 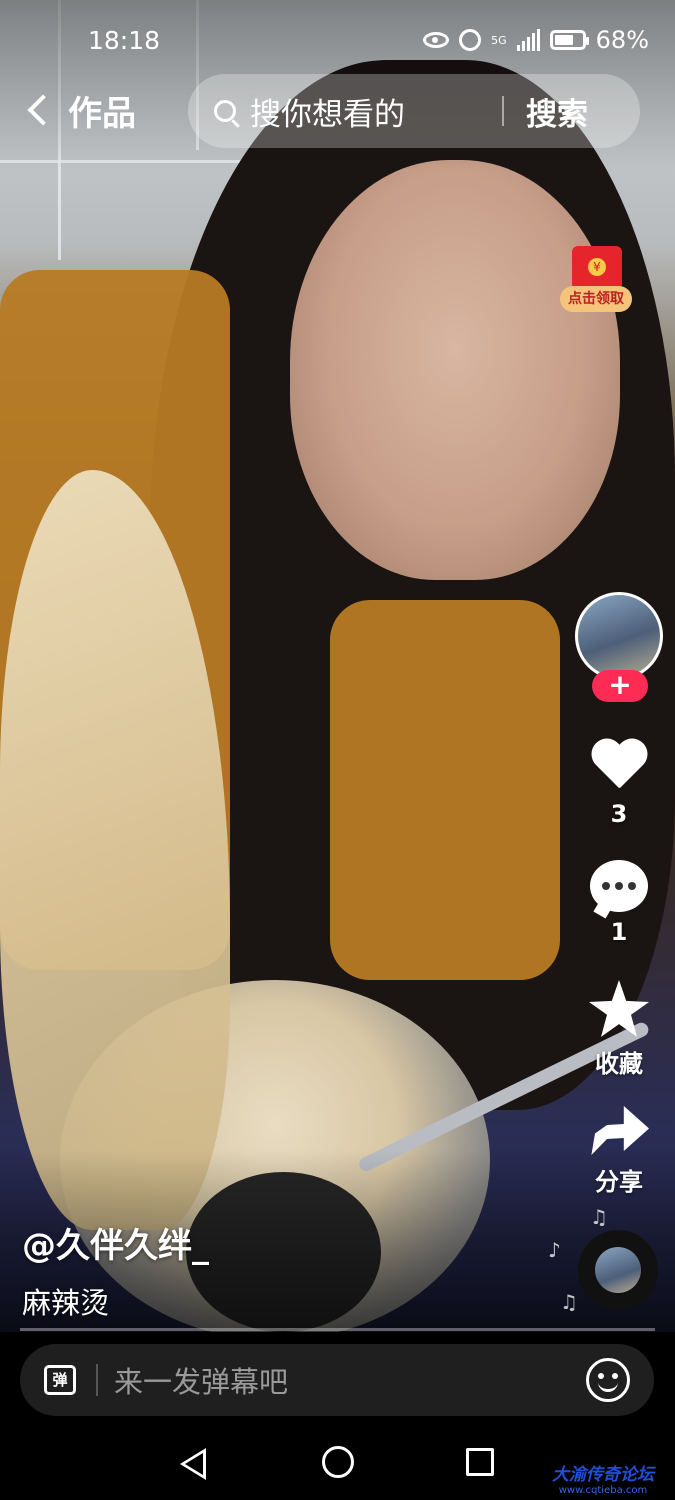 What do you see at coordinates (375, 111) in the screenshot?
I see `search-input: 搜你想看的` at bounding box center [375, 111].